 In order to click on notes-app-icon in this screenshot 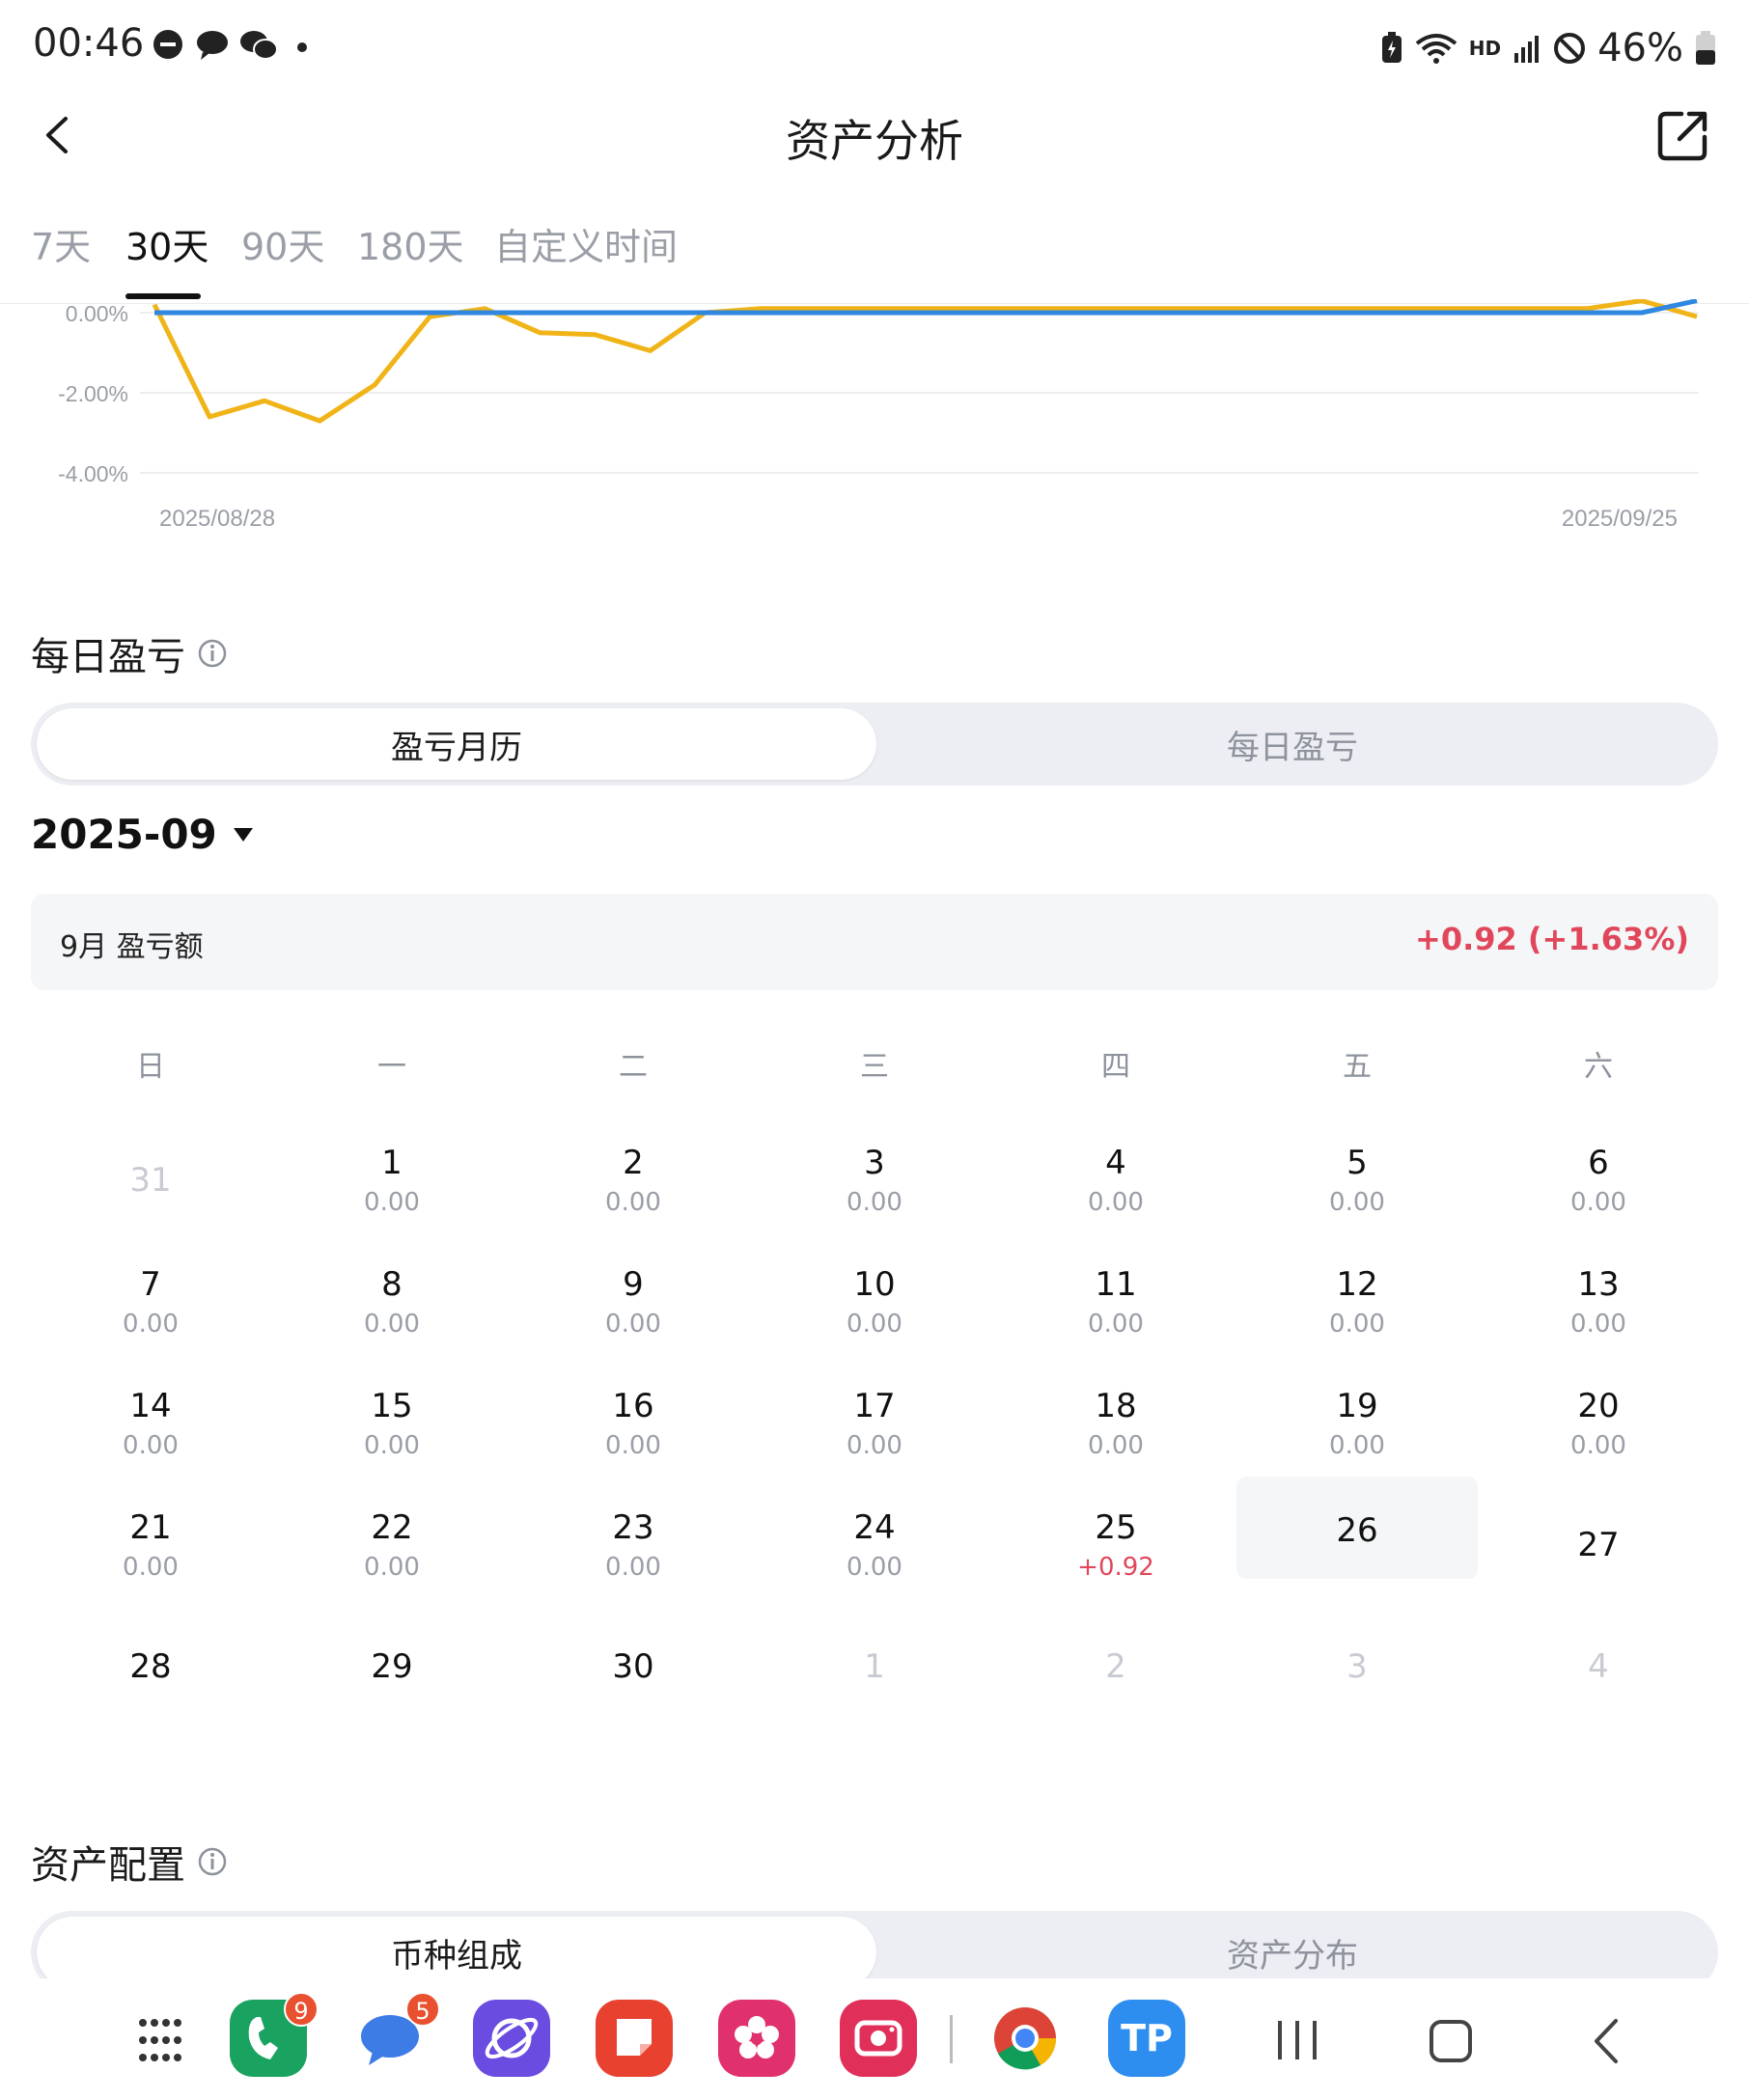, I will do `click(634, 2038)`.